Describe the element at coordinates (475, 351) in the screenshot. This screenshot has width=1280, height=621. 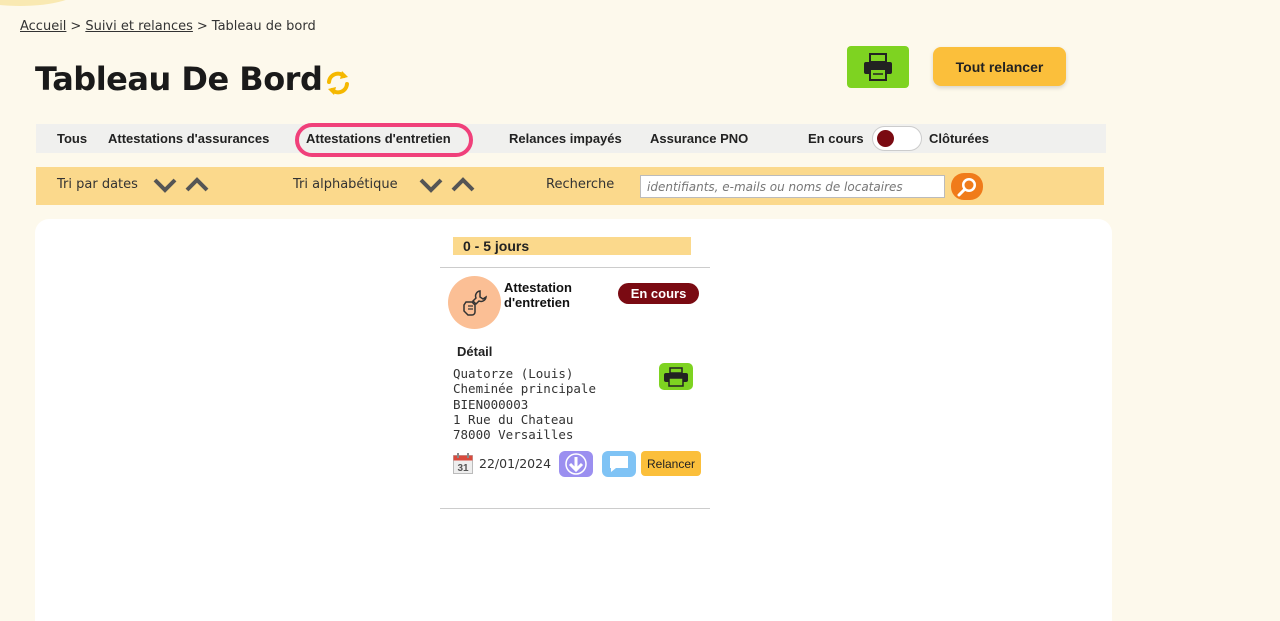
I see `detail-label: Détail` at that location.